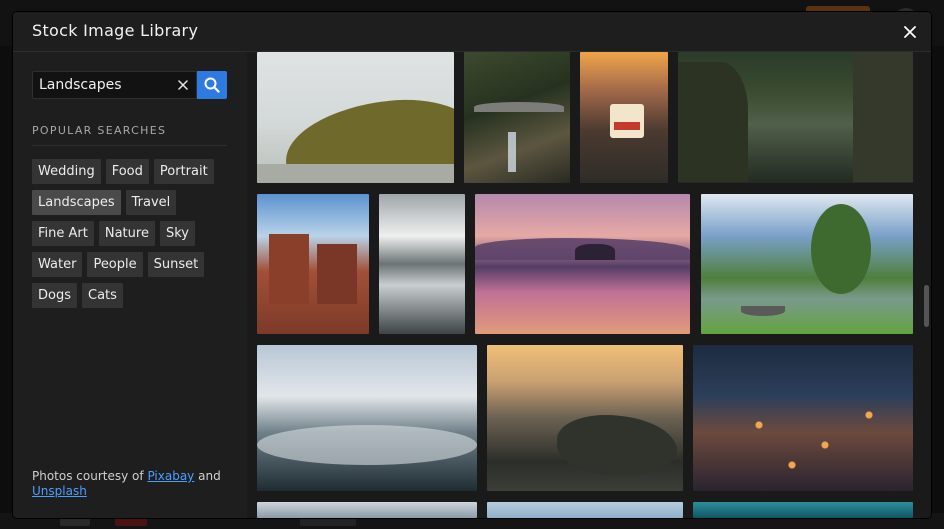  Describe the element at coordinates (115, 264) in the screenshot. I see `tag-people: People` at that location.